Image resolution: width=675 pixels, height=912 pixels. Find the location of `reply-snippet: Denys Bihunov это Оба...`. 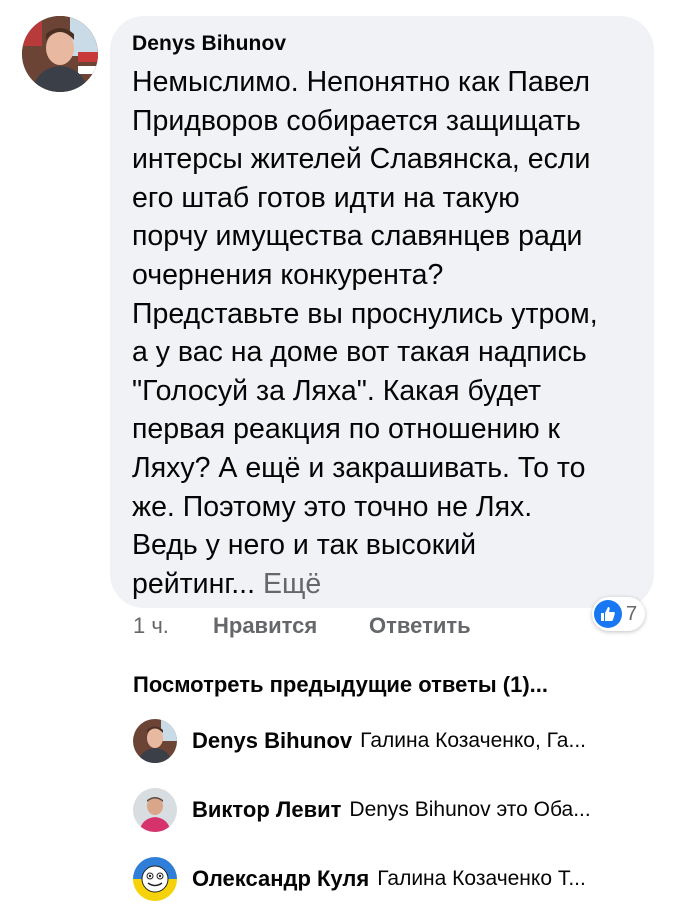

reply-snippet: Denys Bihunov это Оба... is located at coordinates (470, 809).